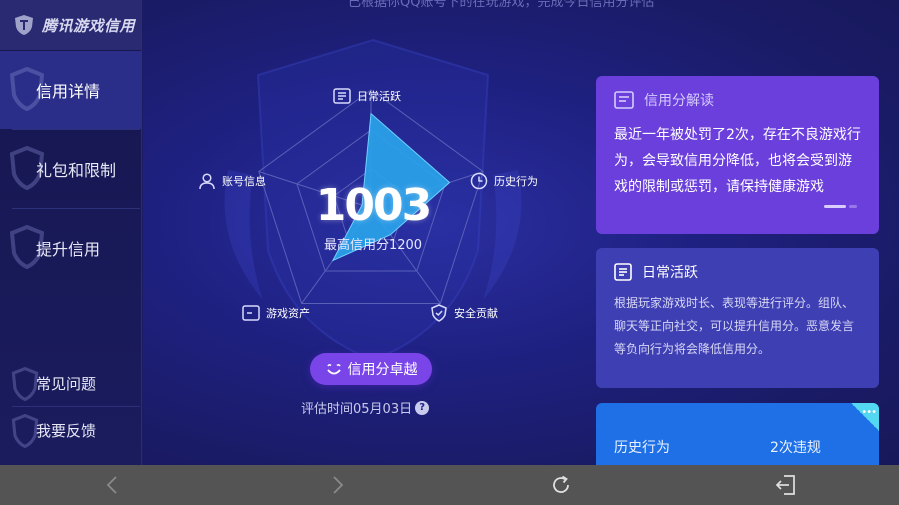  Describe the element at coordinates (449, 485) in the screenshot. I see `browser-bottom-bar` at that location.